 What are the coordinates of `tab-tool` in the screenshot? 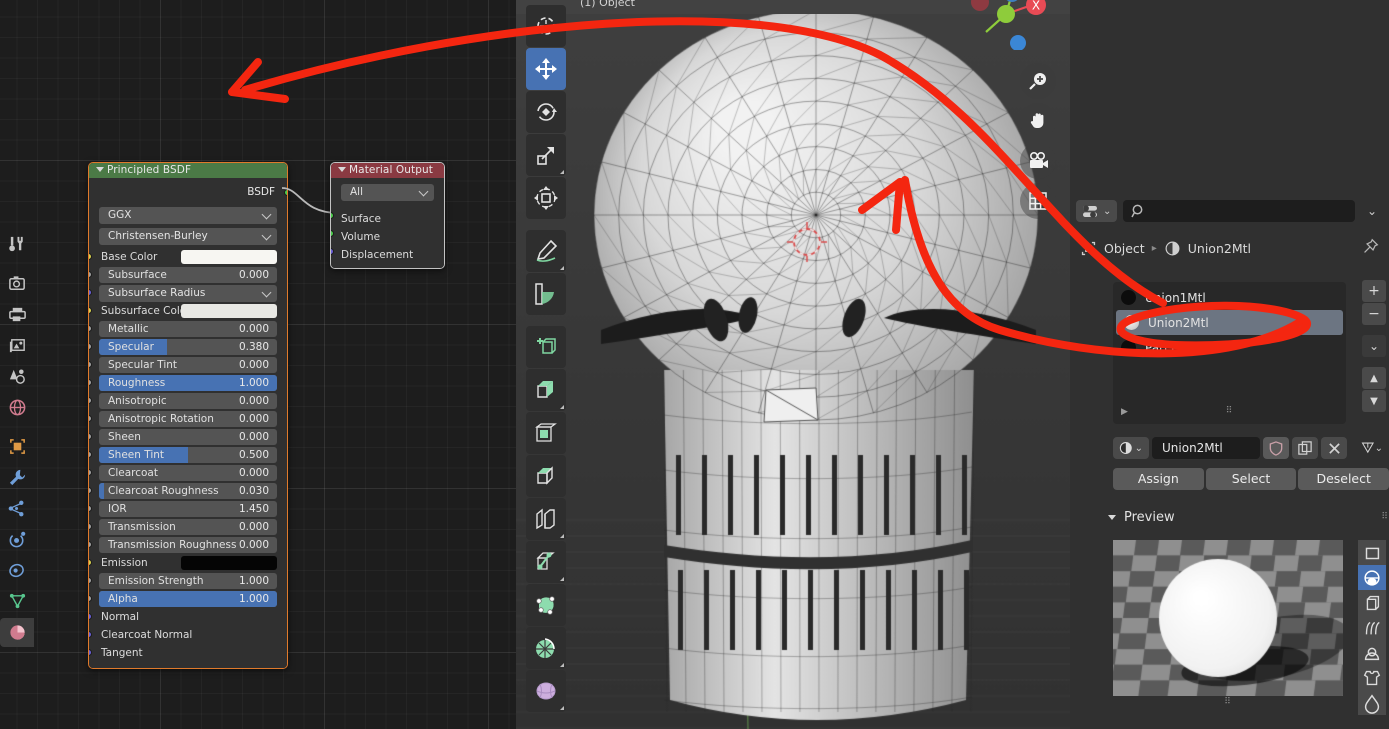 It's located at (17, 244).